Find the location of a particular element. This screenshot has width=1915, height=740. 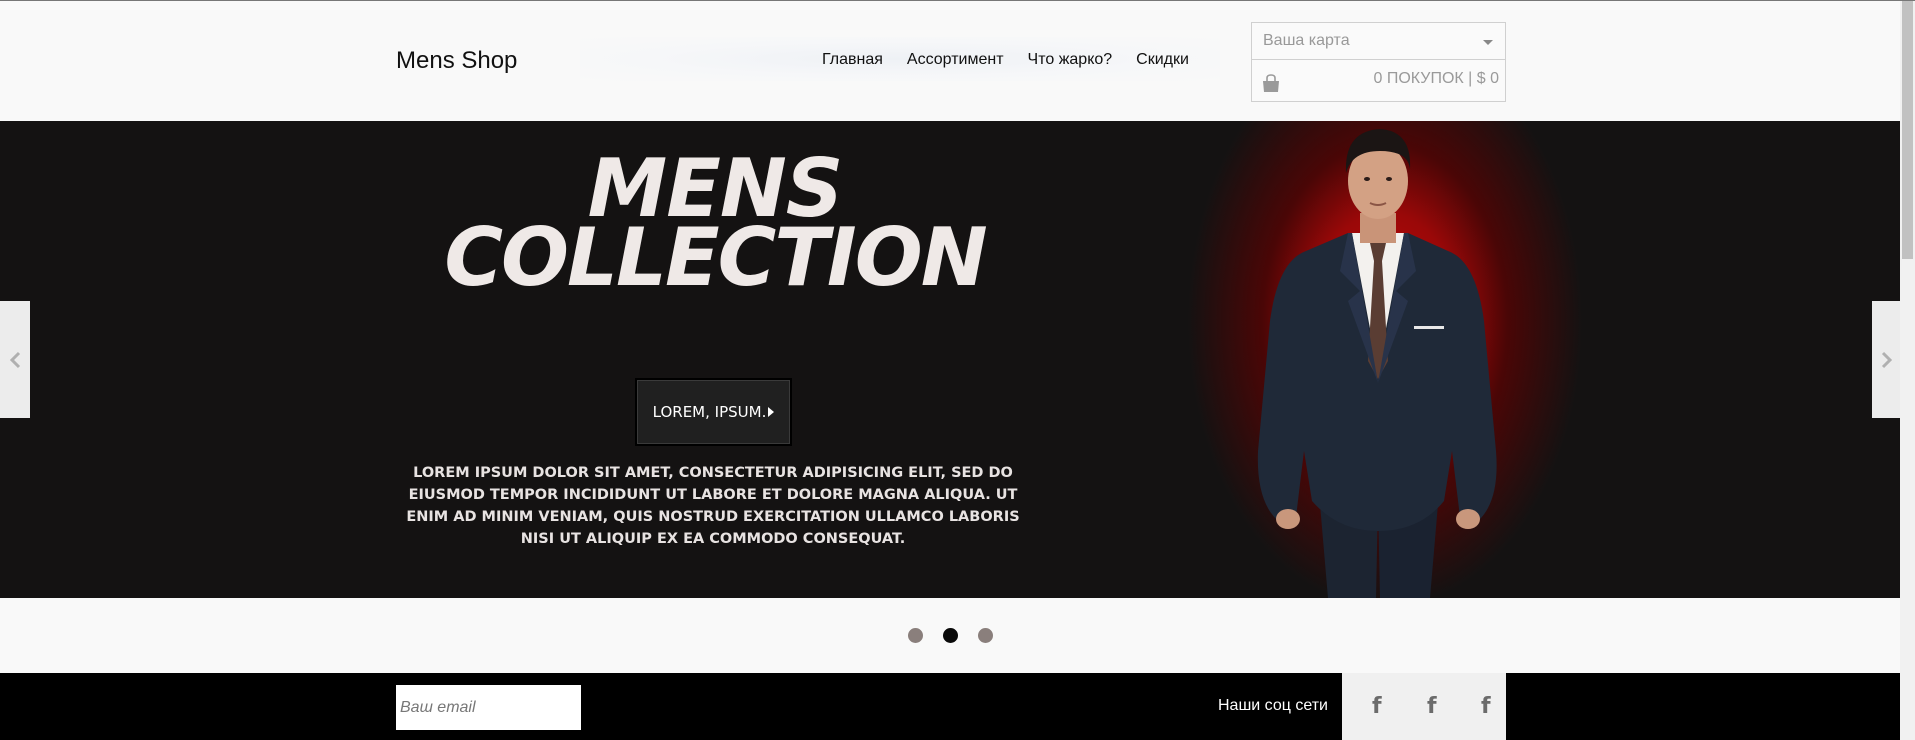

cart-select: Ваша карта is located at coordinates (1378, 41).